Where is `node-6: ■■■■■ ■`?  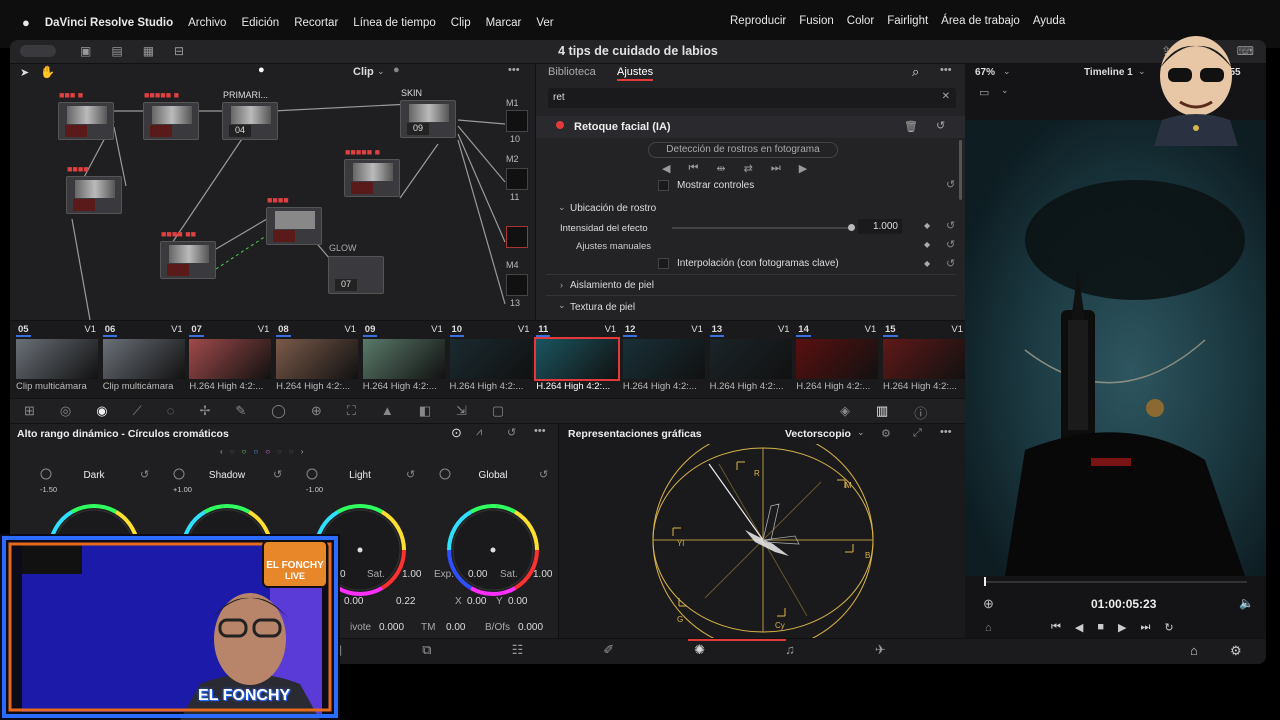
node-6: ■■■■■ ■ is located at coordinates (372, 172).